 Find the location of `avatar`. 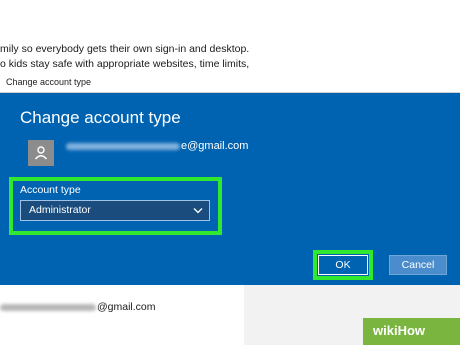

avatar is located at coordinates (41, 153).